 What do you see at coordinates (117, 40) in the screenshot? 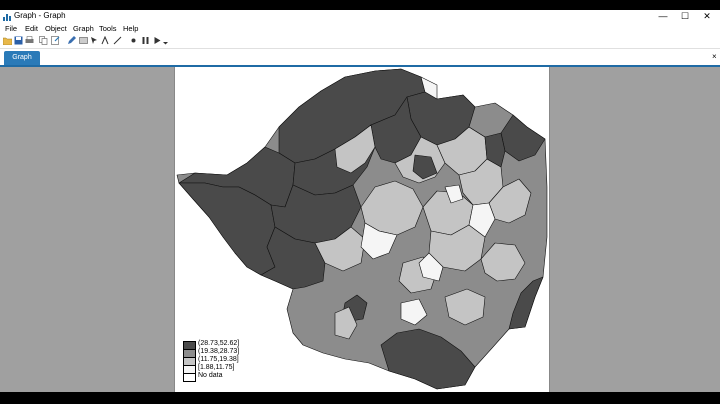
I see `add-line-icon` at bounding box center [117, 40].